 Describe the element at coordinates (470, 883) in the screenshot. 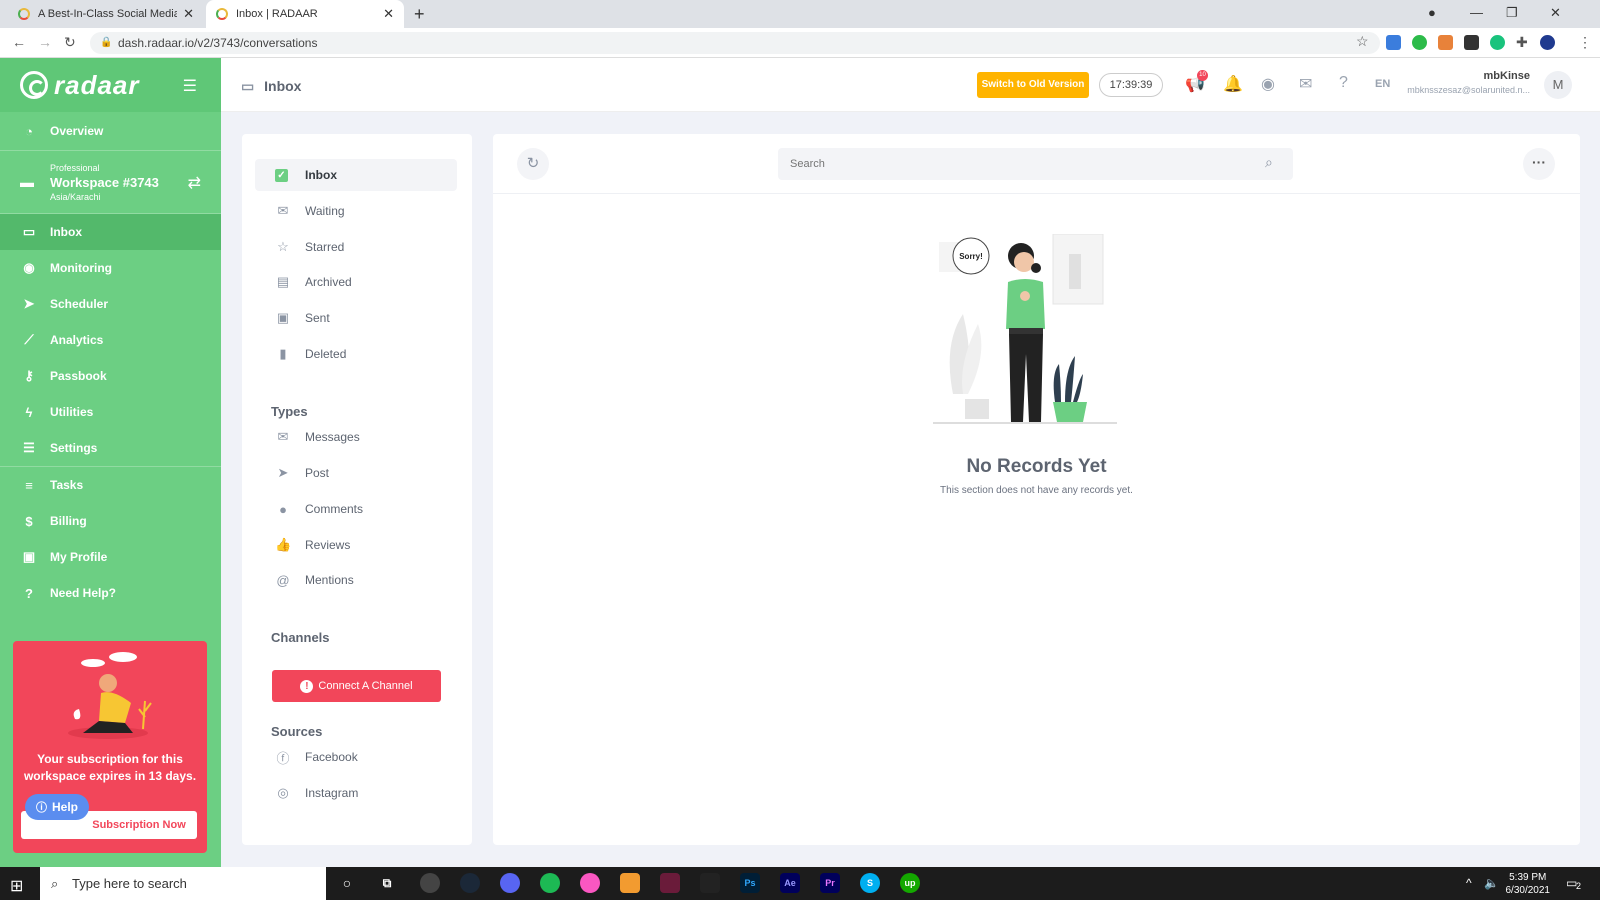

I see `steam-icon` at that location.